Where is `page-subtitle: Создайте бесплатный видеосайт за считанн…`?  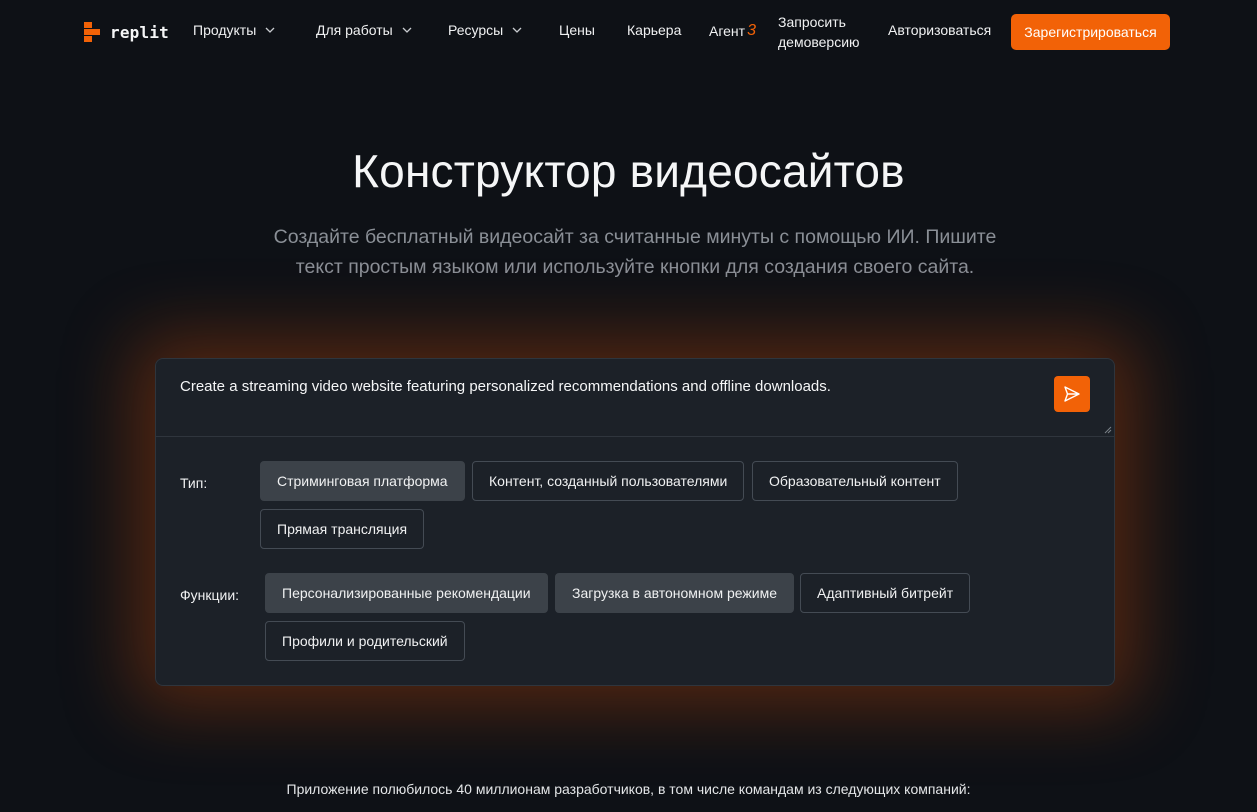 page-subtitle: Создайте бесплатный видеосайт за считанн… is located at coordinates (635, 252).